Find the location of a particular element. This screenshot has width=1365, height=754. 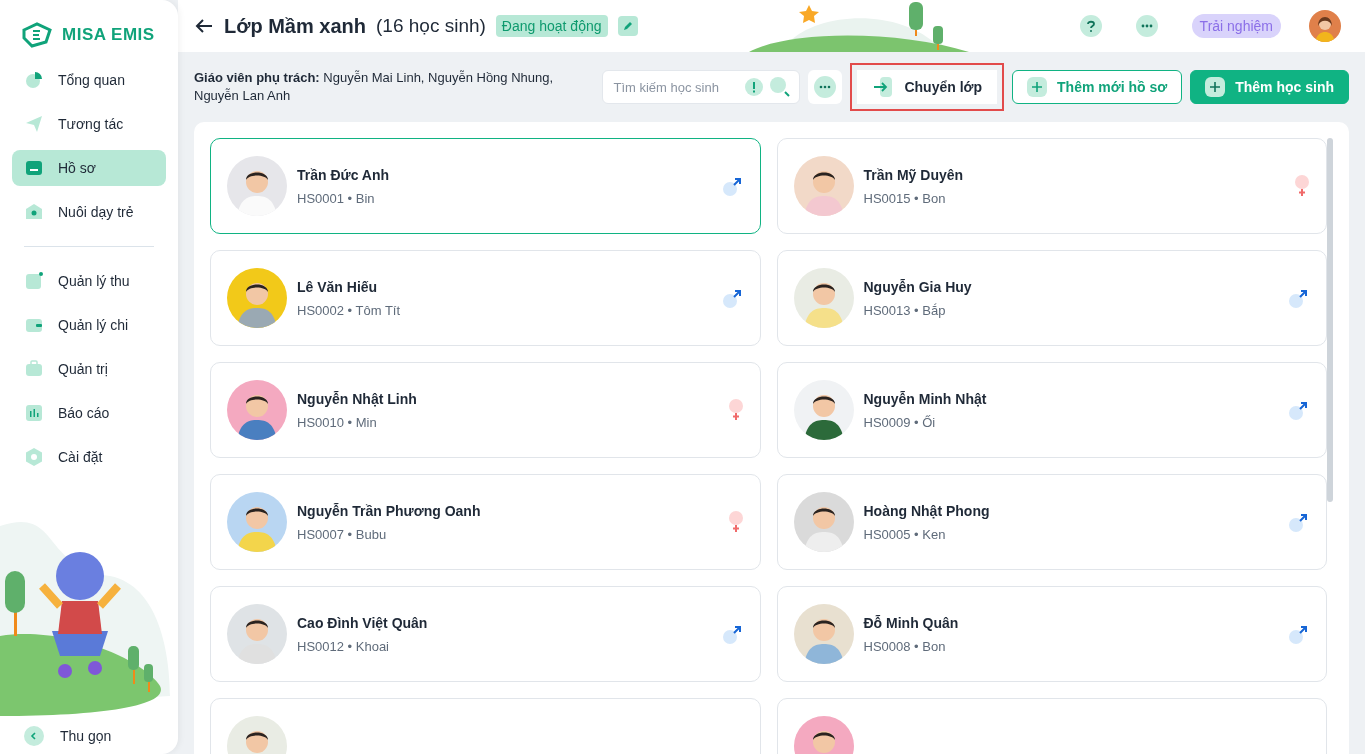

student-code: HS0009 • Ối is located at coordinates (900, 422).